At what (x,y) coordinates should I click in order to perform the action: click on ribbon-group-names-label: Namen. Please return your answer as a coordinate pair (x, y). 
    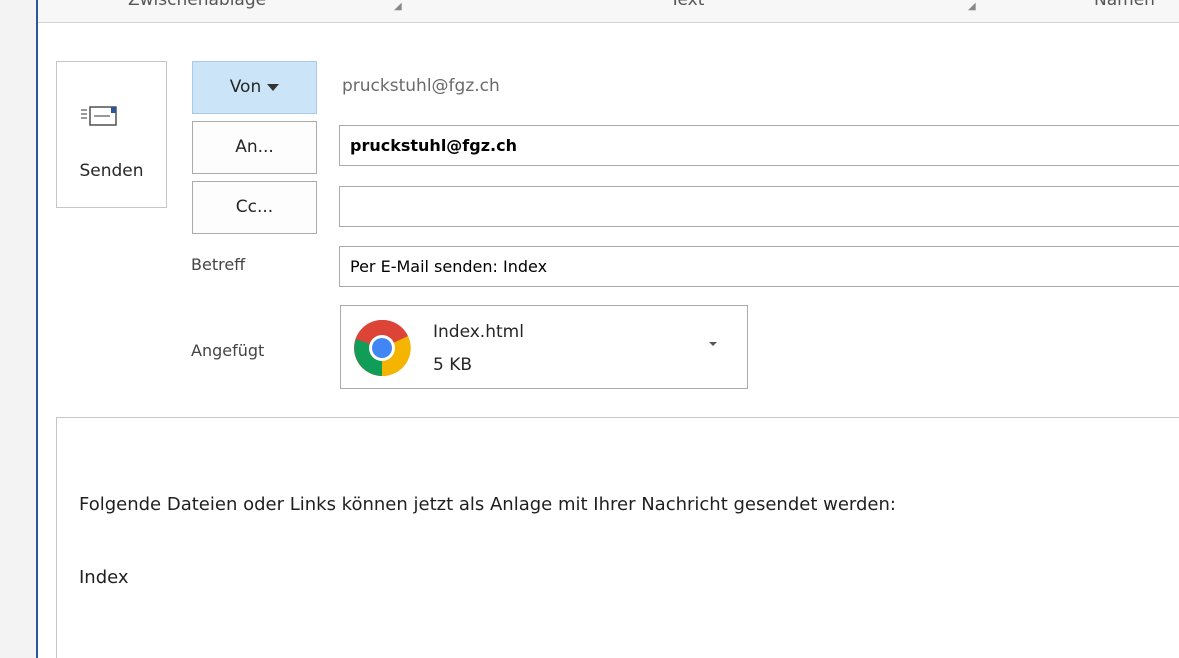
    Looking at the image, I should click on (1124, 5).